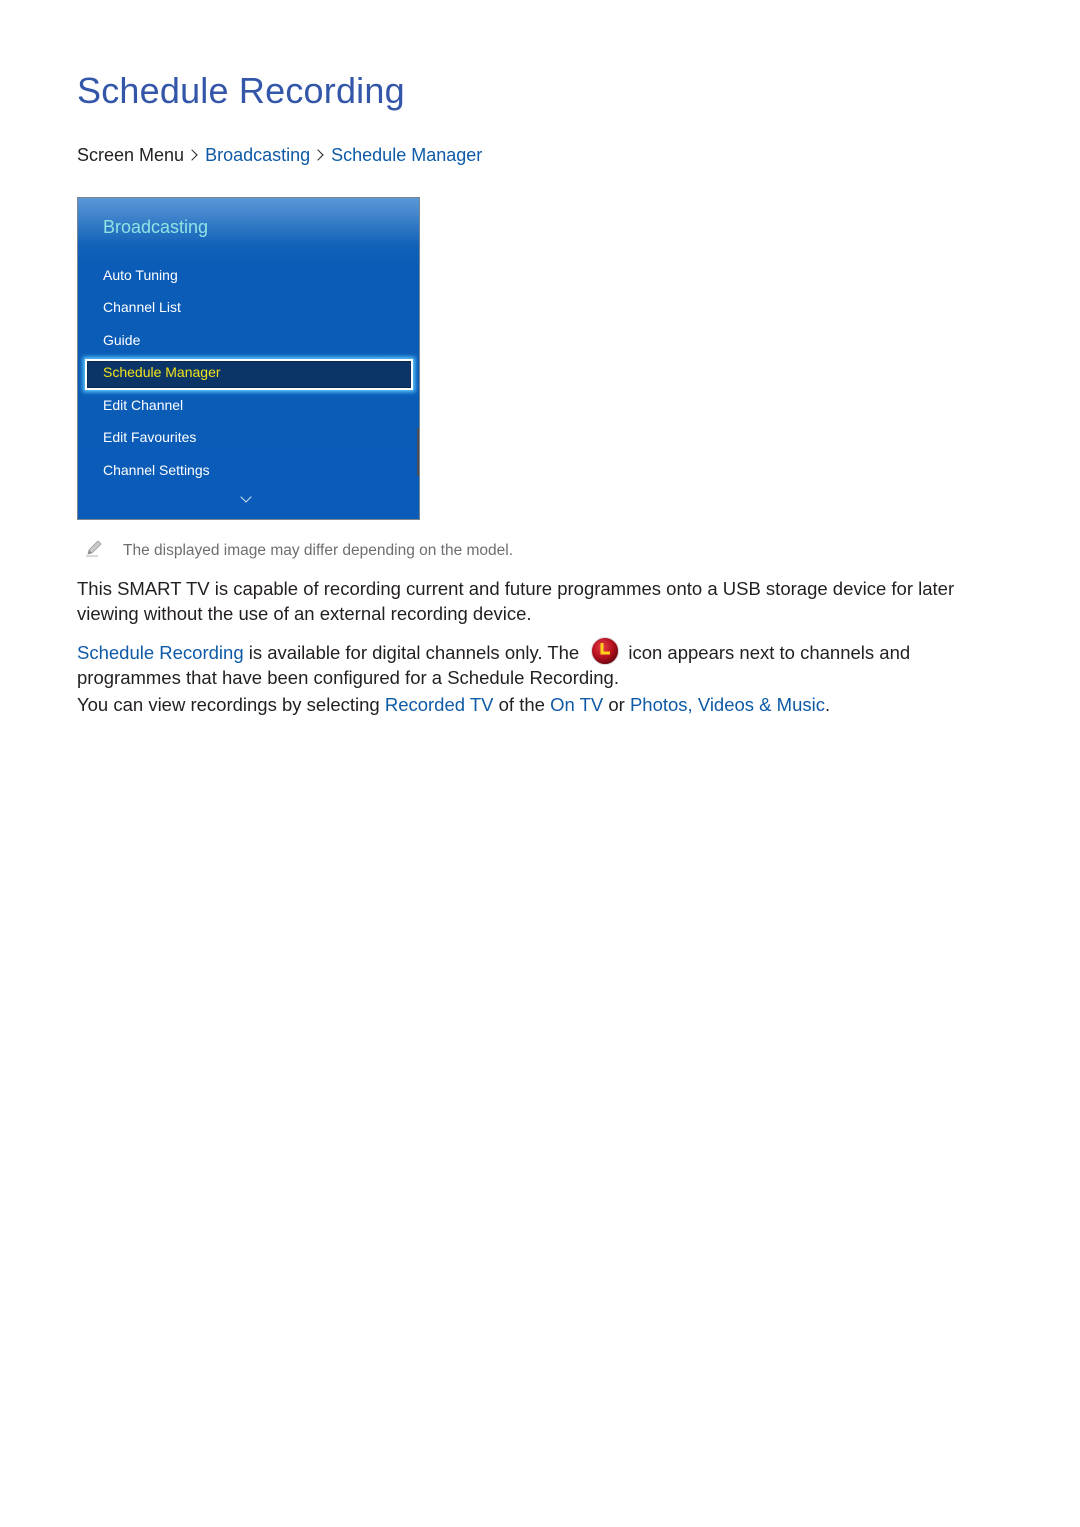 The height and width of the screenshot is (1527, 1080). Describe the element at coordinates (576, 704) in the screenshot. I see `link-on-tv: On TV` at that location.